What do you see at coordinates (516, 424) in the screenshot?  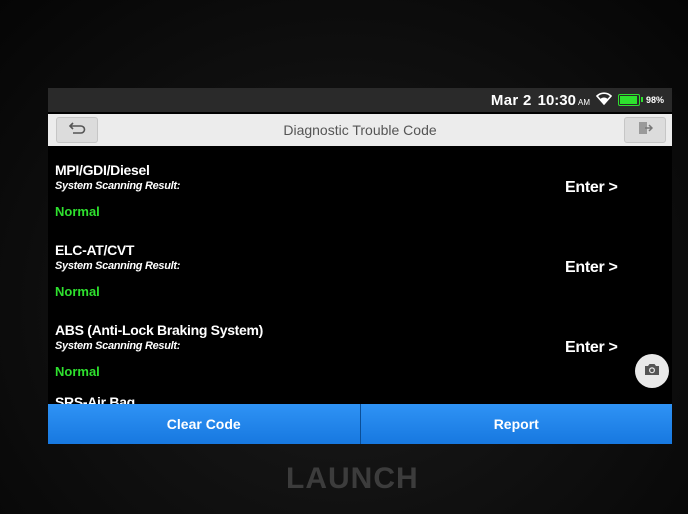 I see `report-button: Report` at bounding box center [516, 424].